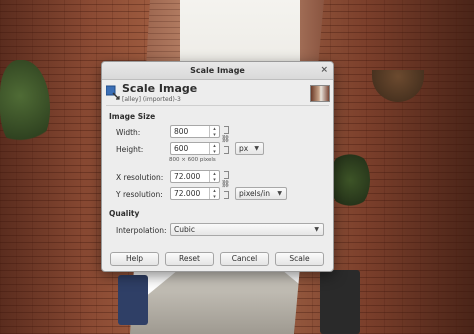 Image resolution: width=474 pixels, height=334 pixels. I want to click on x-resolution-value: 72.000, so click(187, 176).